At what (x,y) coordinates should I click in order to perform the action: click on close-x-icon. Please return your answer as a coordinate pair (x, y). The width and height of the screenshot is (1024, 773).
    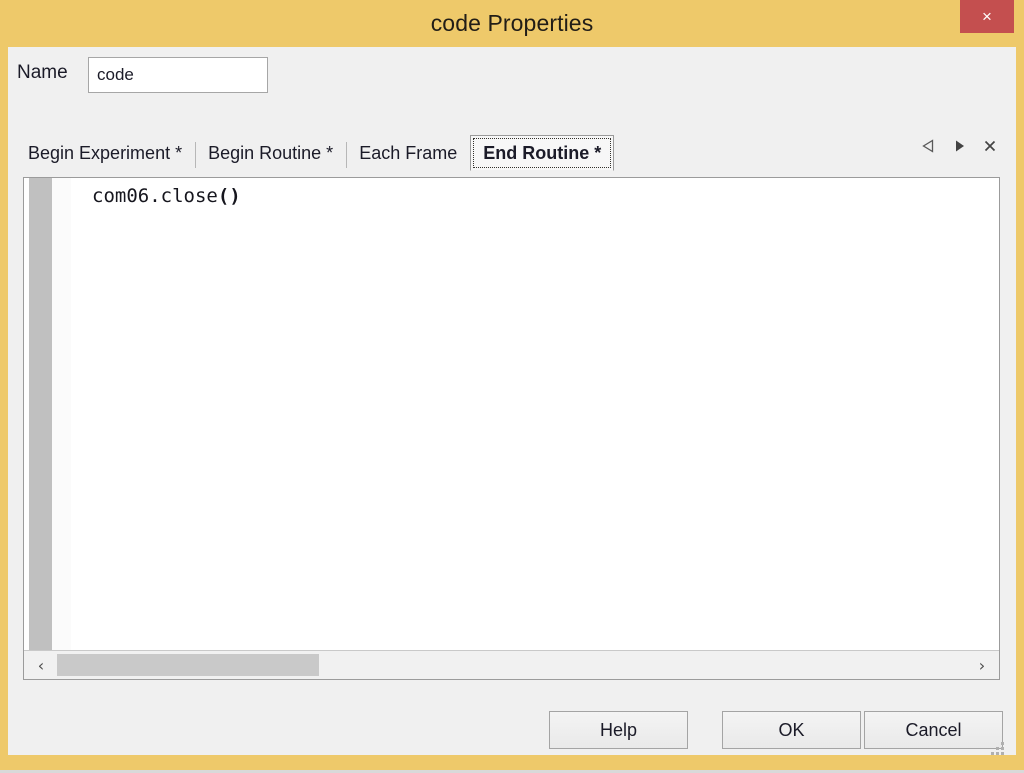
    Looking at the image, I should click on (990, 146).